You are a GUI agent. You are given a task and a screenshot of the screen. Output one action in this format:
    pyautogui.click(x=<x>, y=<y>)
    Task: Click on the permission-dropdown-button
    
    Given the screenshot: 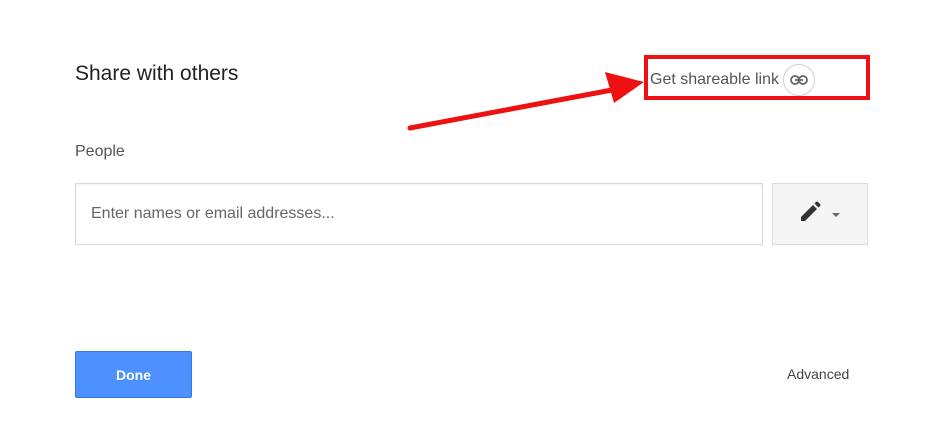 What is the action you would take?
    pyautogui.click(x=820, y=214)
    